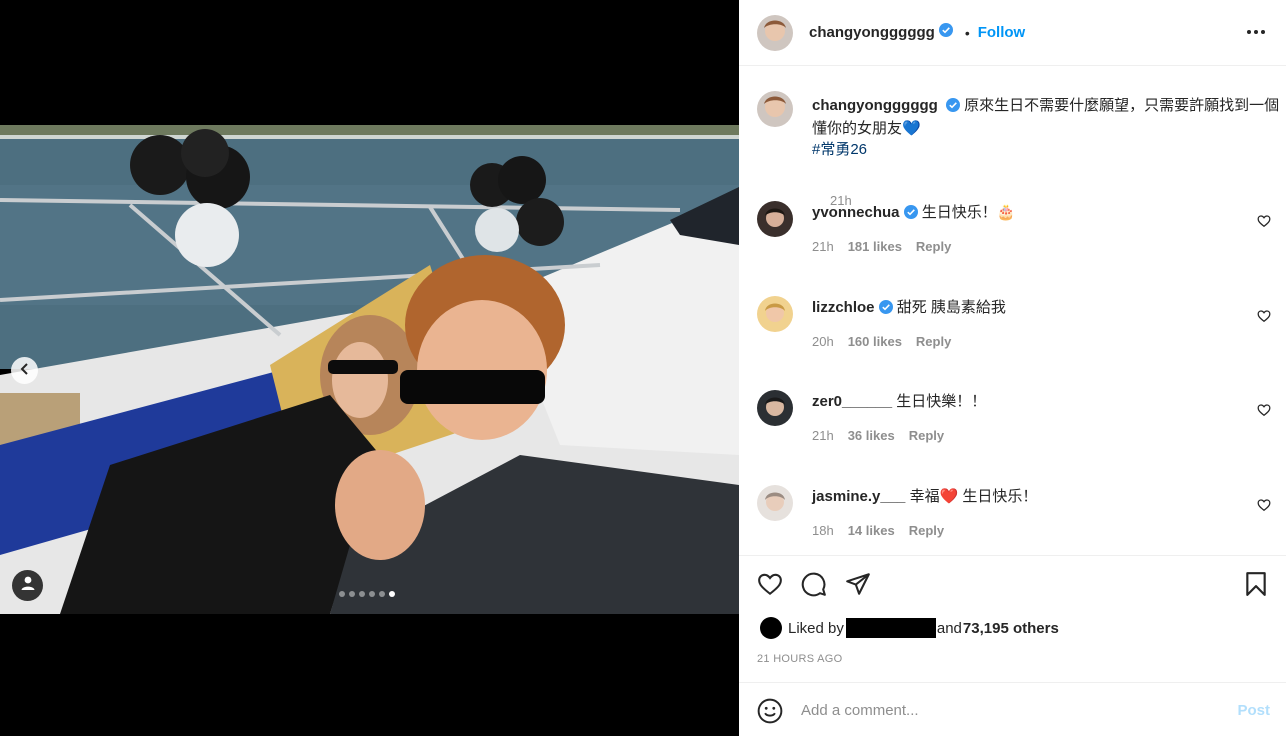 This screenshot has height=736, width=1286. Describe the element at coordinates (1017, 425) in the screenshot. I see `comment-item: zer0______ 生日快樂！！ 21h 36 likes Reply` at that location.